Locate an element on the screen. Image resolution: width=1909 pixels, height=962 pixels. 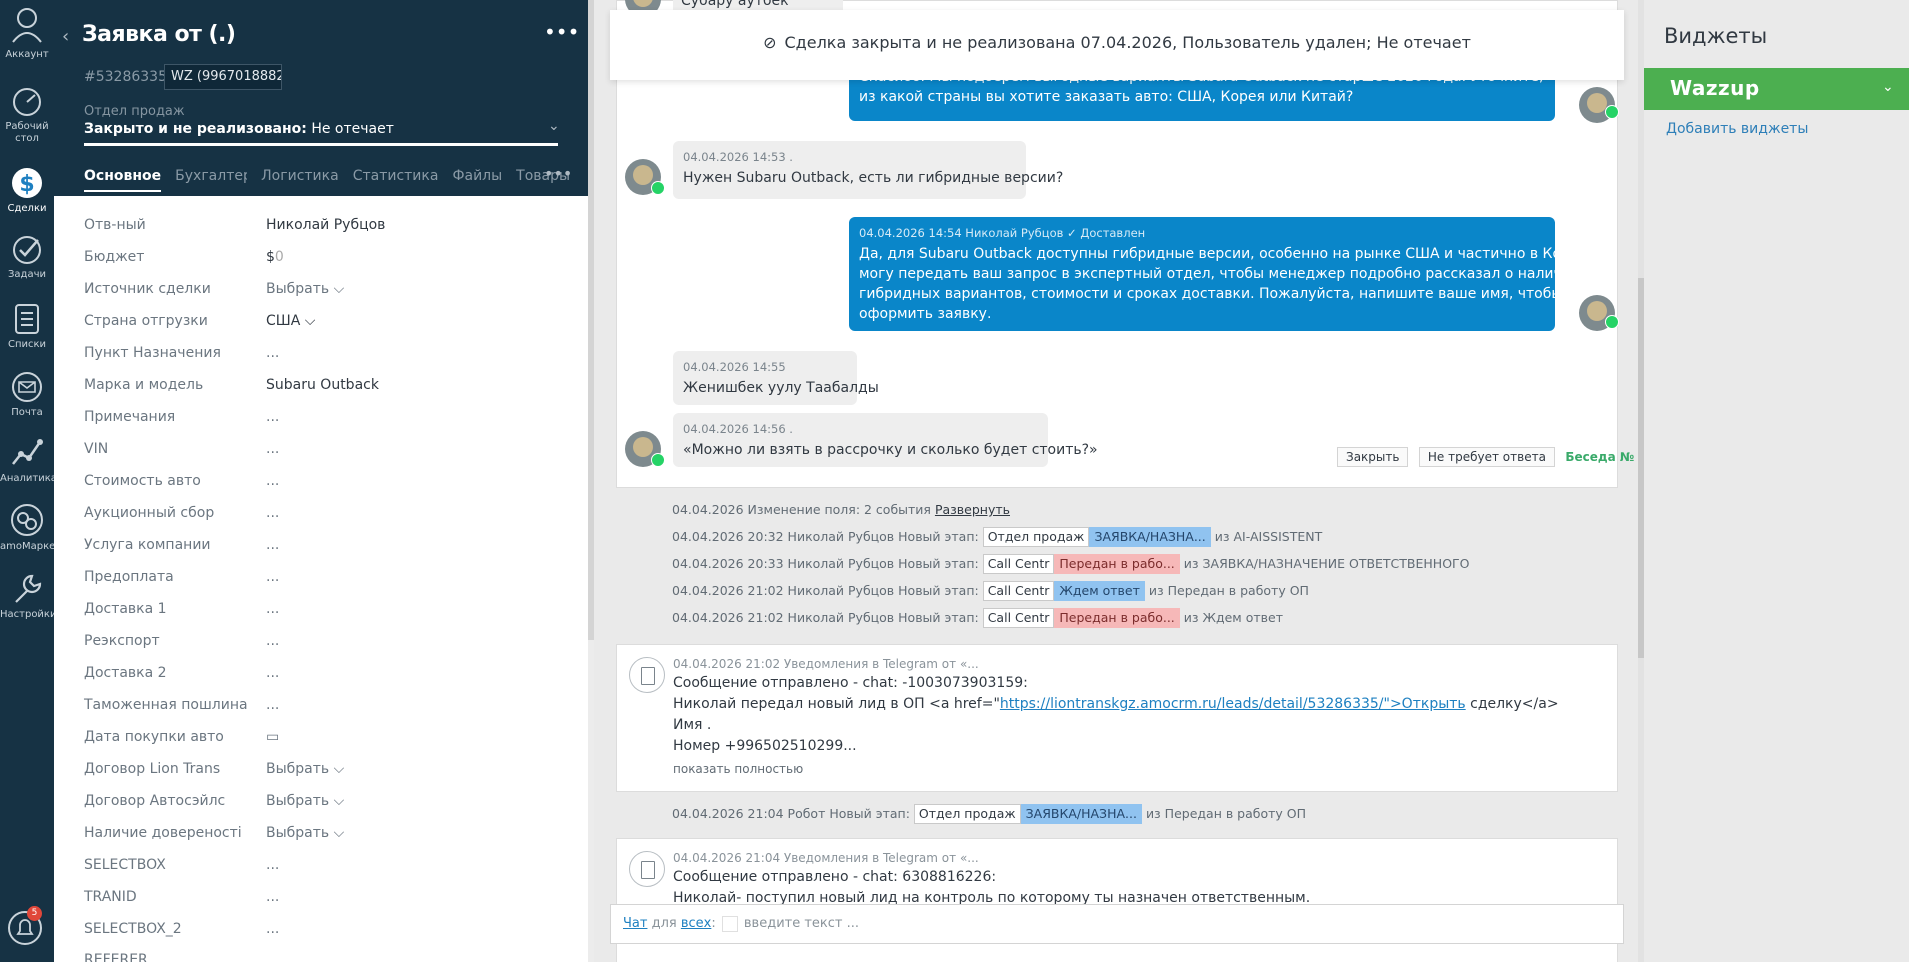
close-chat-button: Закрыть is located at coordinates (1373, 457).